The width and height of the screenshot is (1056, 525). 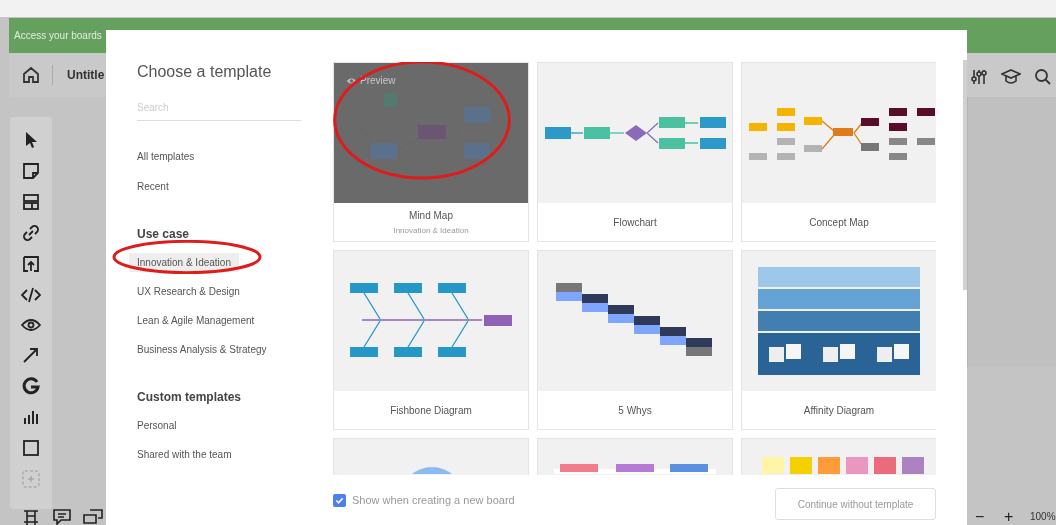 I want to click on zoom-level: 100%, so click(x=1043, y=517).